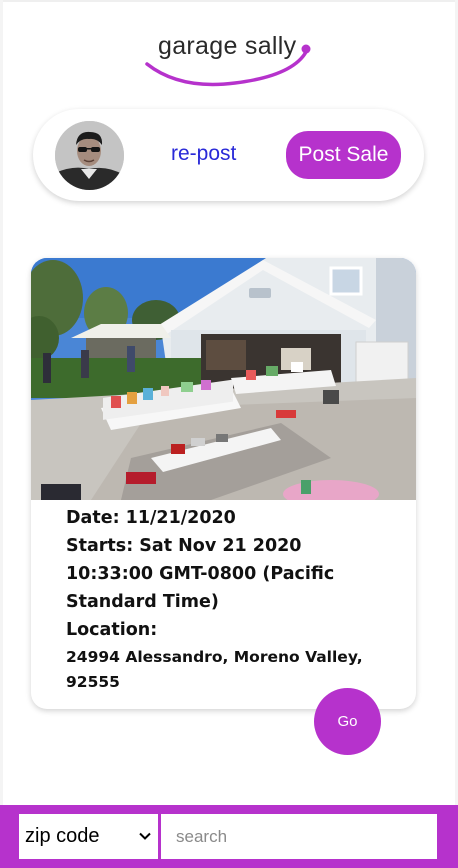 This screenshot has width=458, height=868. Describe the element at coordinates (142, 602) in the screenshot. I see `sale-starts-line-3: Standard Time)` at that location.